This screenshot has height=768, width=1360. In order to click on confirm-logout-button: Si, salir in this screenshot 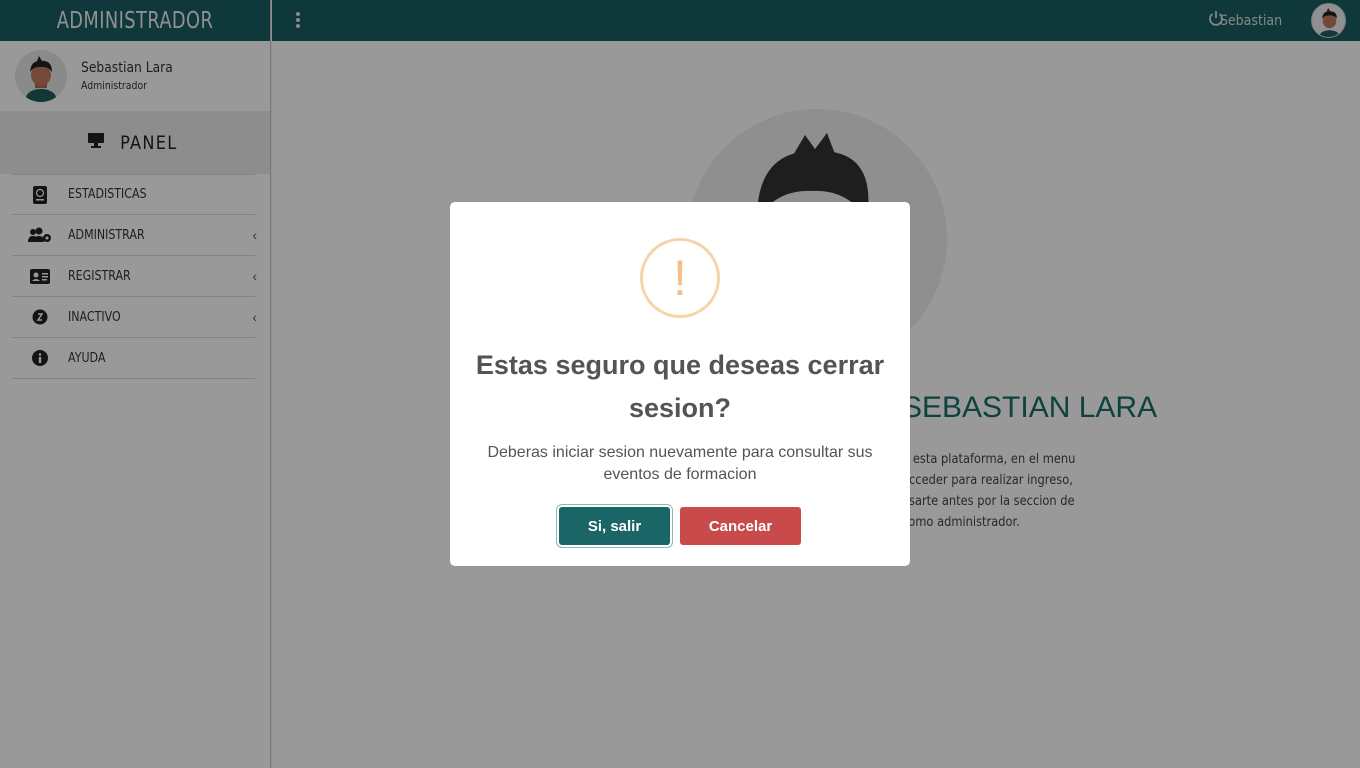, I will do `click(614, 526)`.